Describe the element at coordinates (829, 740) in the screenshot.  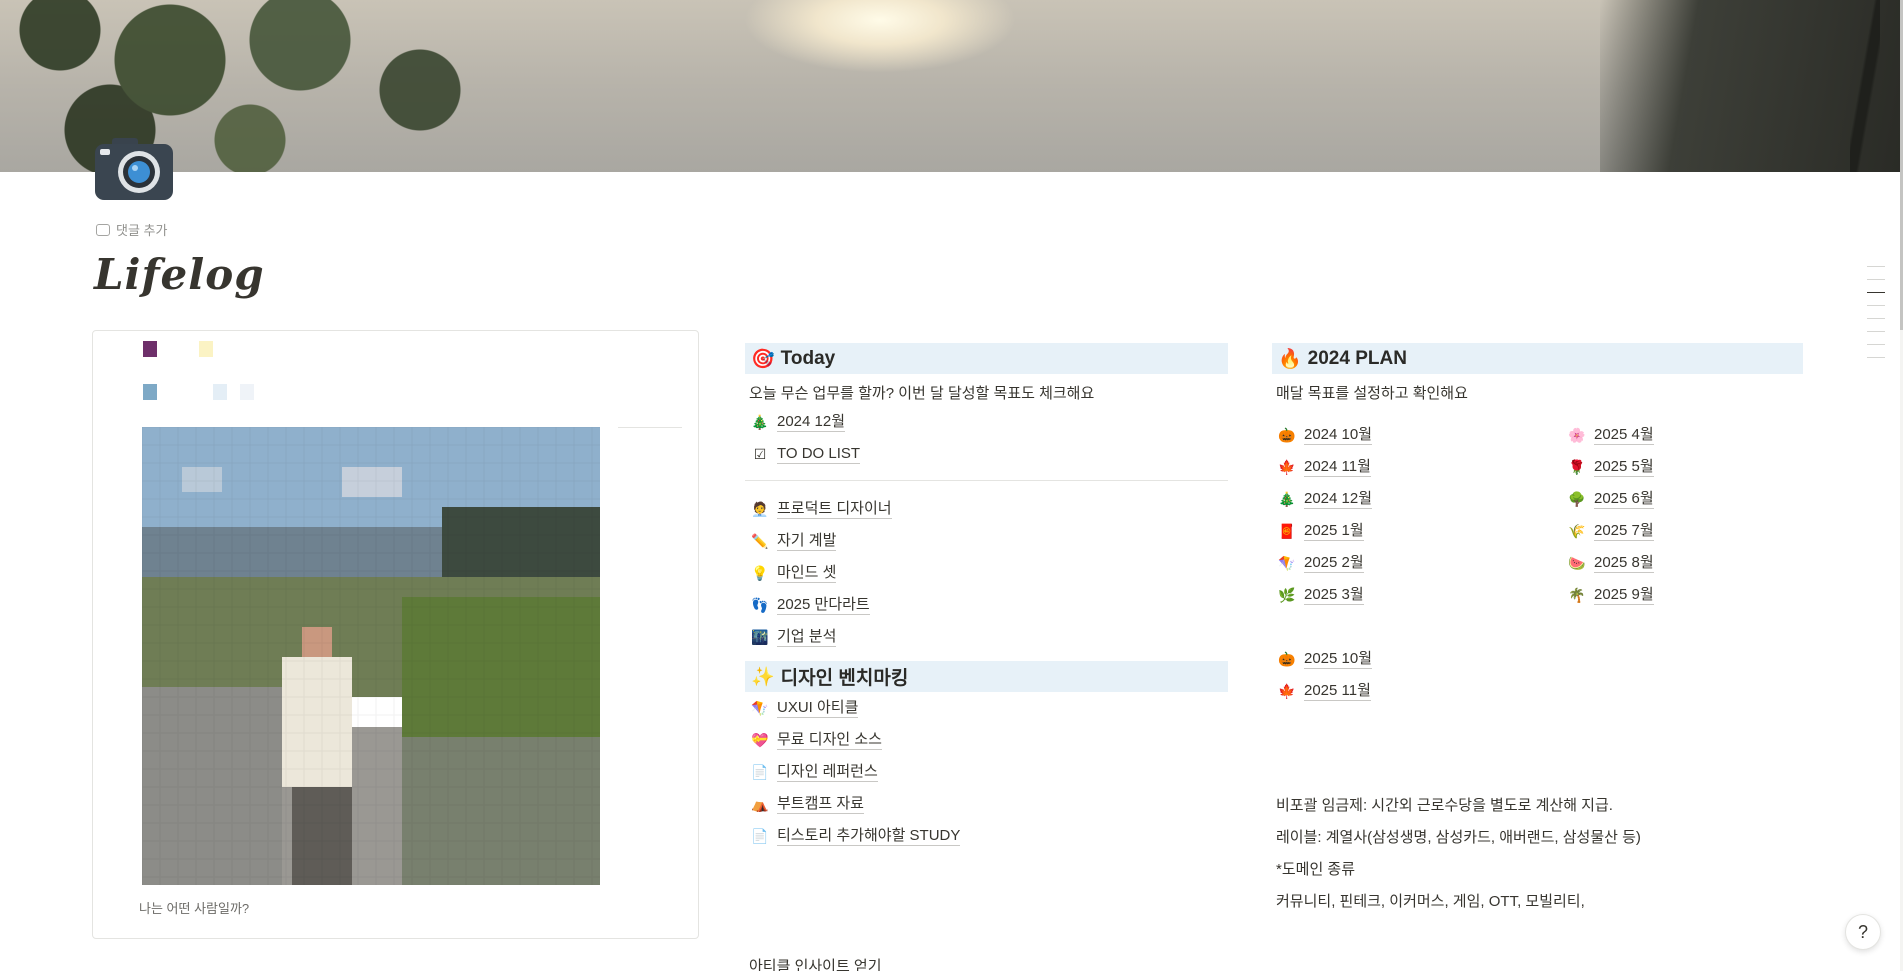
I see `page-link-label: 무료 디자인 소스` at that location.